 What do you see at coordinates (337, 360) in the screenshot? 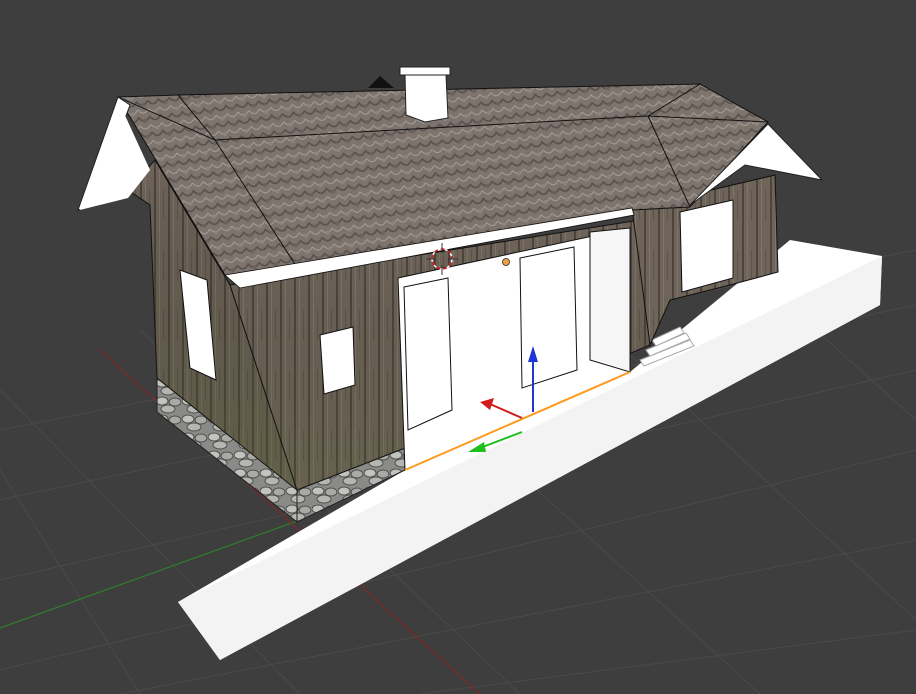
I see `window-front` at bounding box center [337, 360].